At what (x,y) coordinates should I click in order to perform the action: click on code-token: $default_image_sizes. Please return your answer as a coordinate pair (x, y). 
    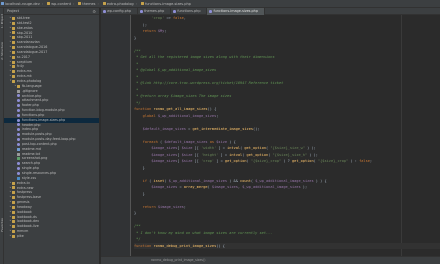
    Looking at the image, I should click on (186, 141).